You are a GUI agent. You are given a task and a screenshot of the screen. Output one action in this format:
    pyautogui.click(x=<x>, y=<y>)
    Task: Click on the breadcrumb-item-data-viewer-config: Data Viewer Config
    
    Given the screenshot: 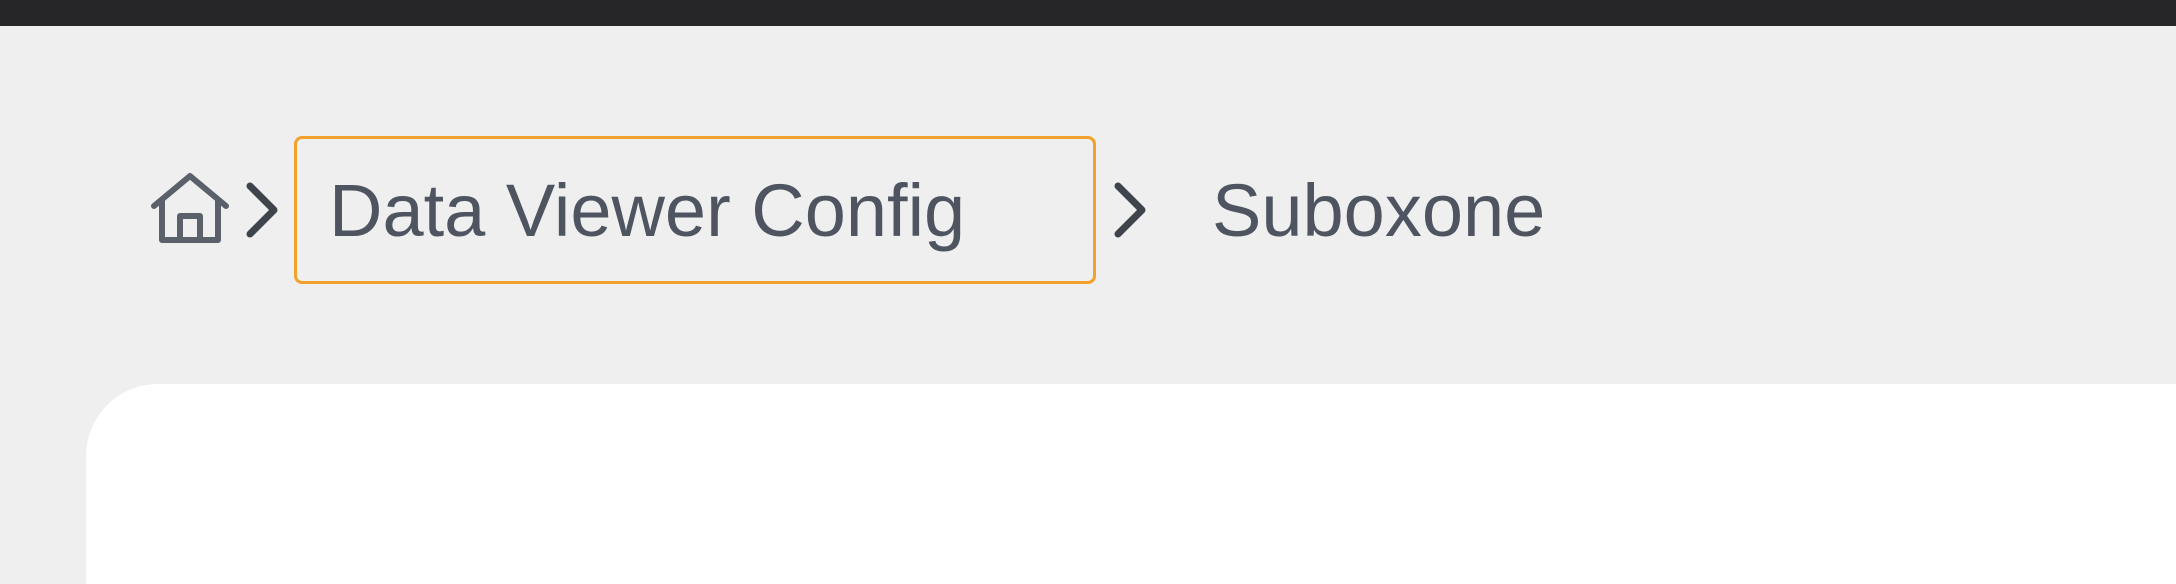 What is the action you would take?
    pyautogui.click(x=695, y=210)
    